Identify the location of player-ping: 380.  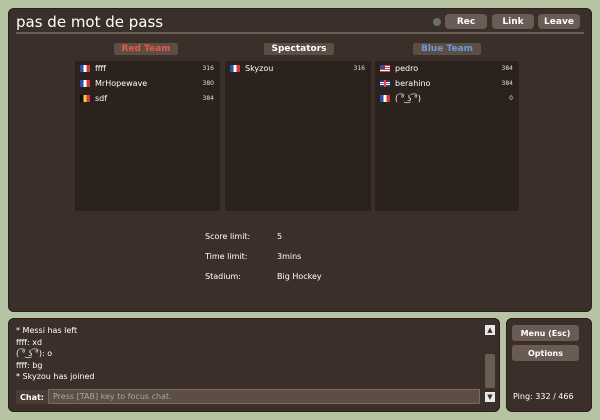
(208, 83).